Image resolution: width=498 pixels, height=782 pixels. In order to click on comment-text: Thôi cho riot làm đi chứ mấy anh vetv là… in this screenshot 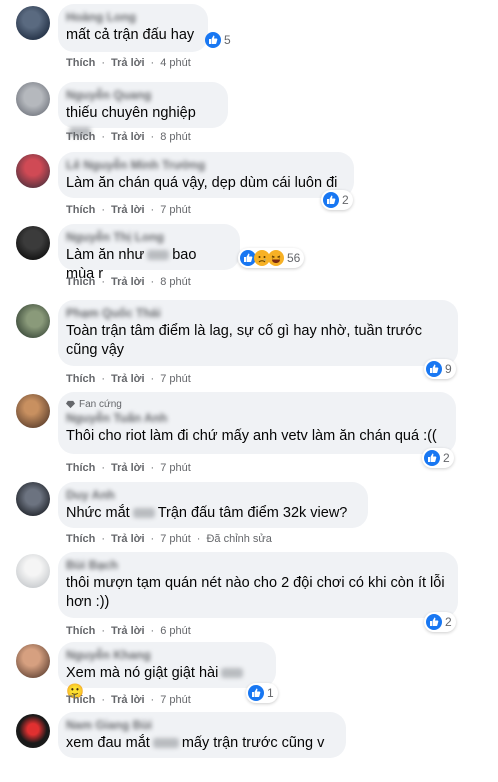, I will do `click(251, 436)`.